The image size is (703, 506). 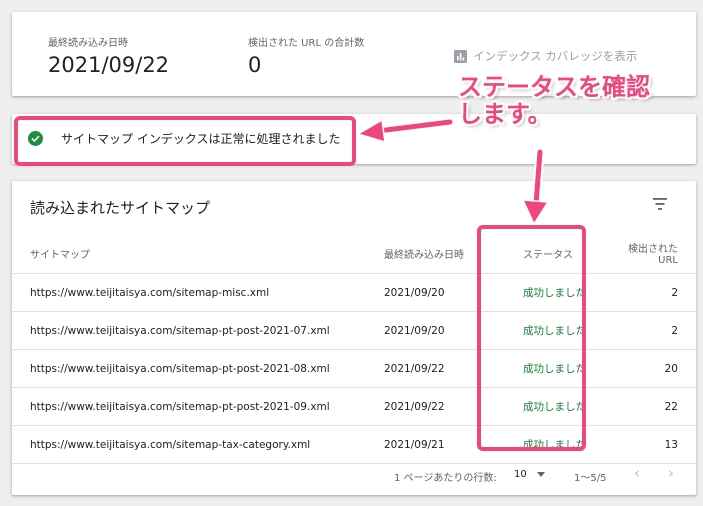 I want to click on check-circle-icon, so click(x=35, y=138).